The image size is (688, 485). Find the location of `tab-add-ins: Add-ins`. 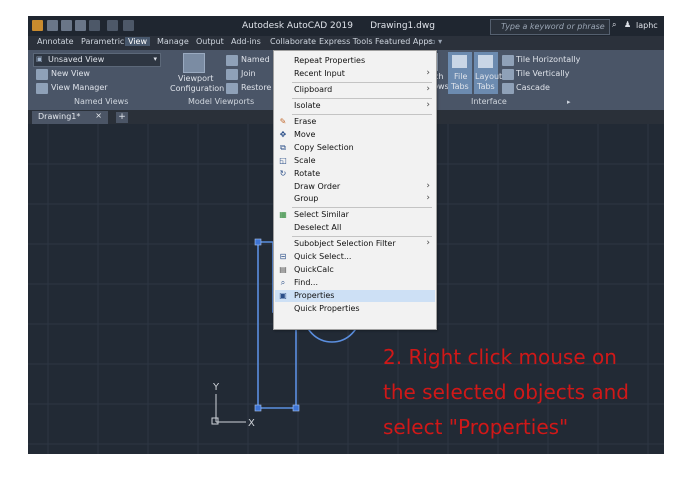

tab-add-ins: Add-ins is located at coordinates (246, 41).